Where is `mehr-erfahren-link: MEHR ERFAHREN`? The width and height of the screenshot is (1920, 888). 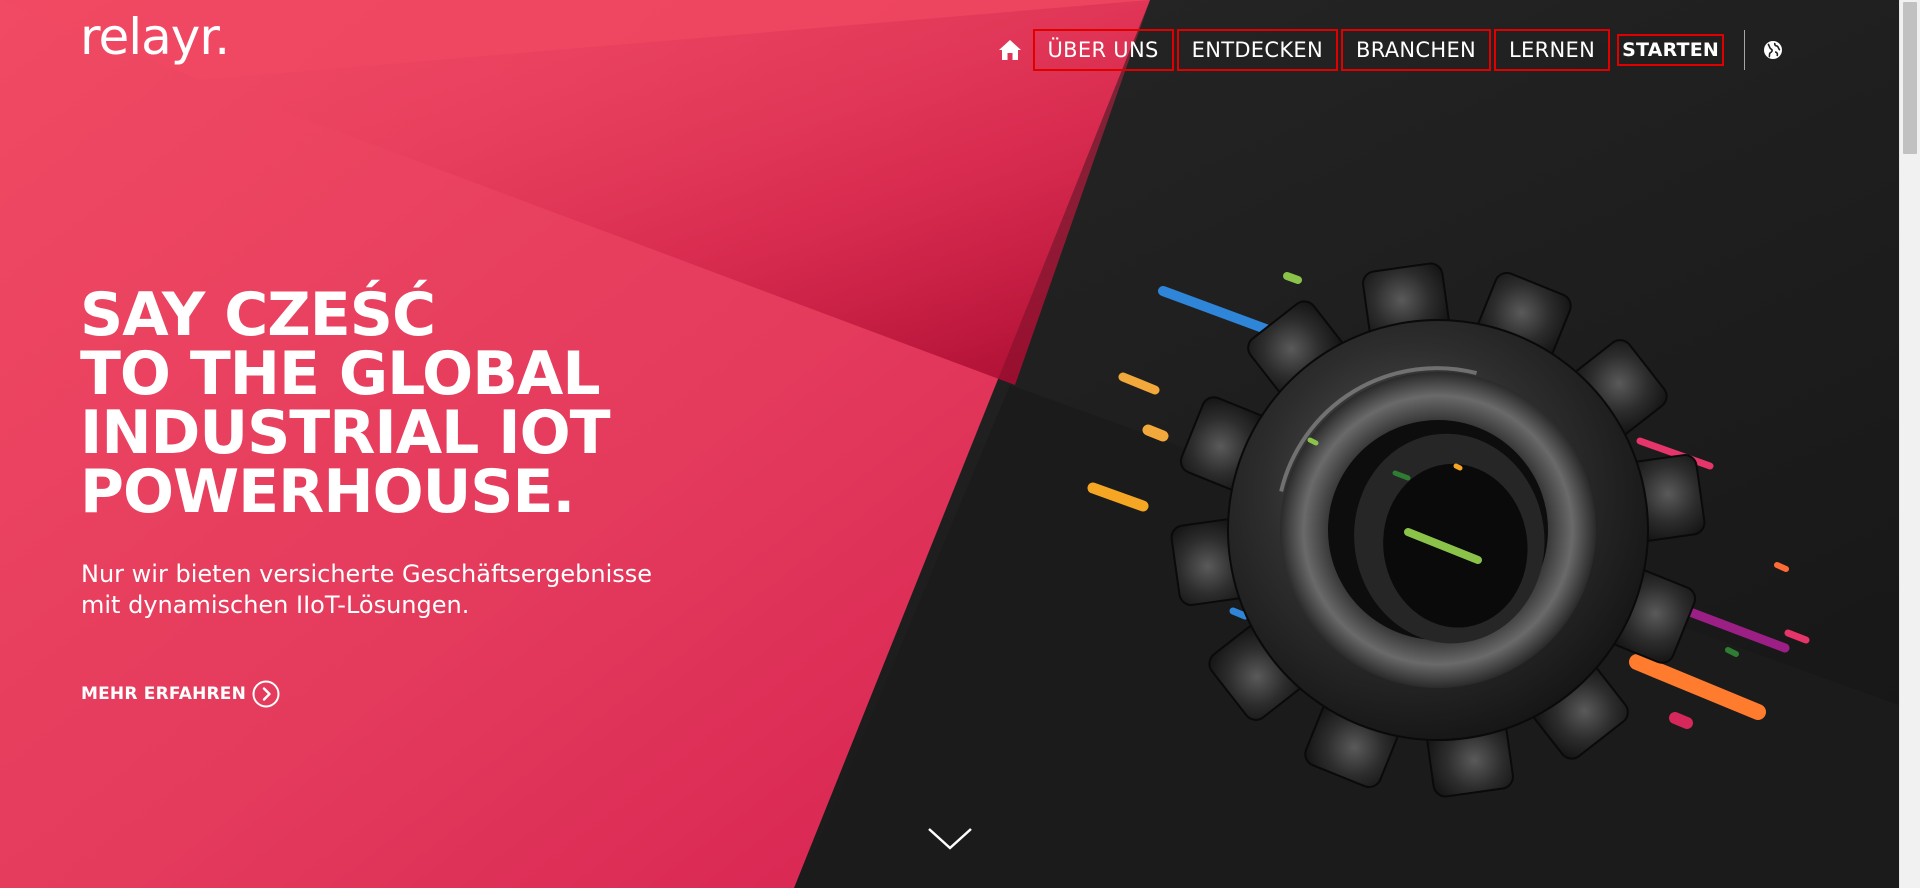
mehr-erfahren-link: MEHR ERFAHREN is located at coordinates (180, 694).